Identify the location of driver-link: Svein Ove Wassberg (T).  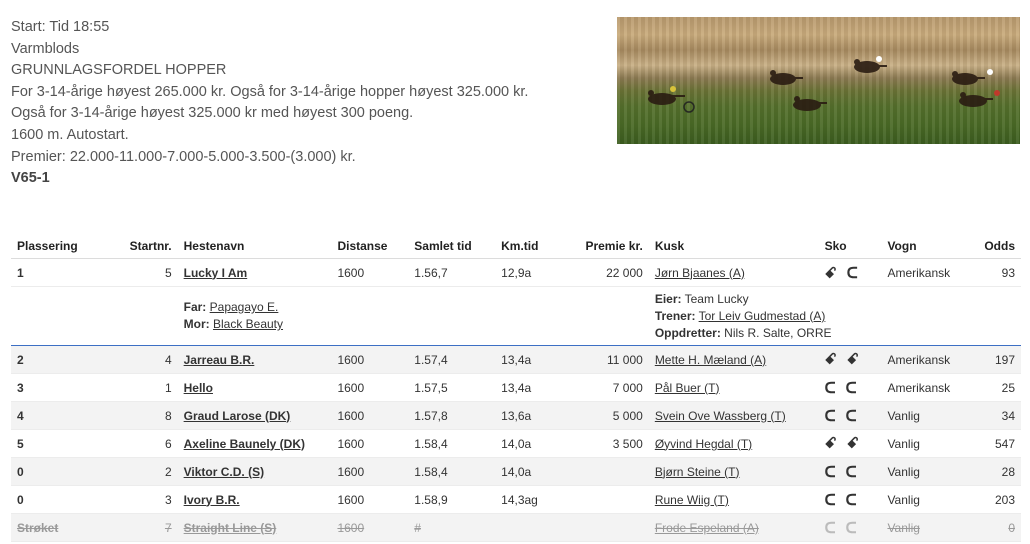
(720, 416).